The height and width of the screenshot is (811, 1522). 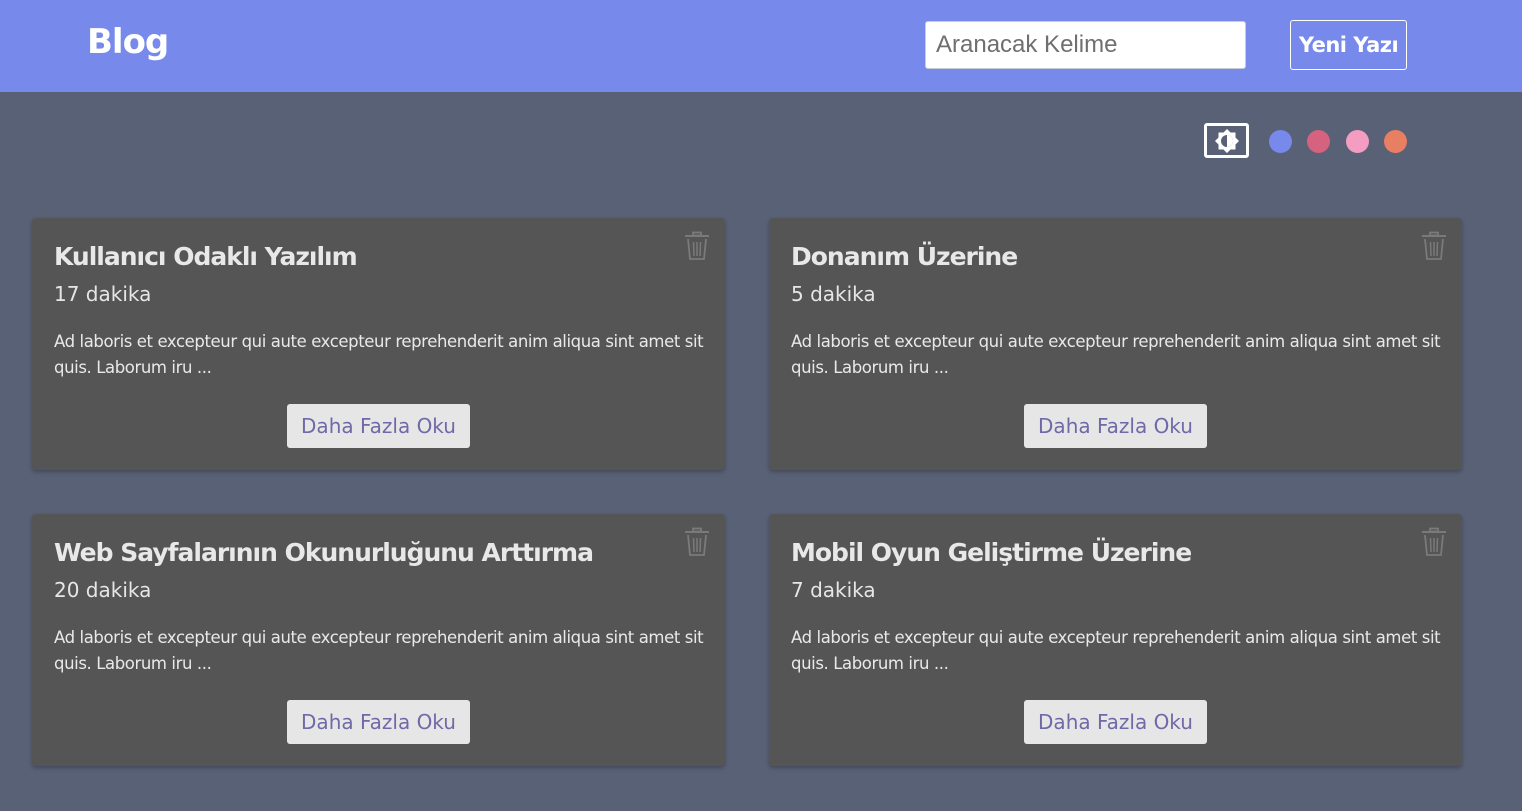 I want to click on blog-logo: Blog, so click(x=128, y=42).